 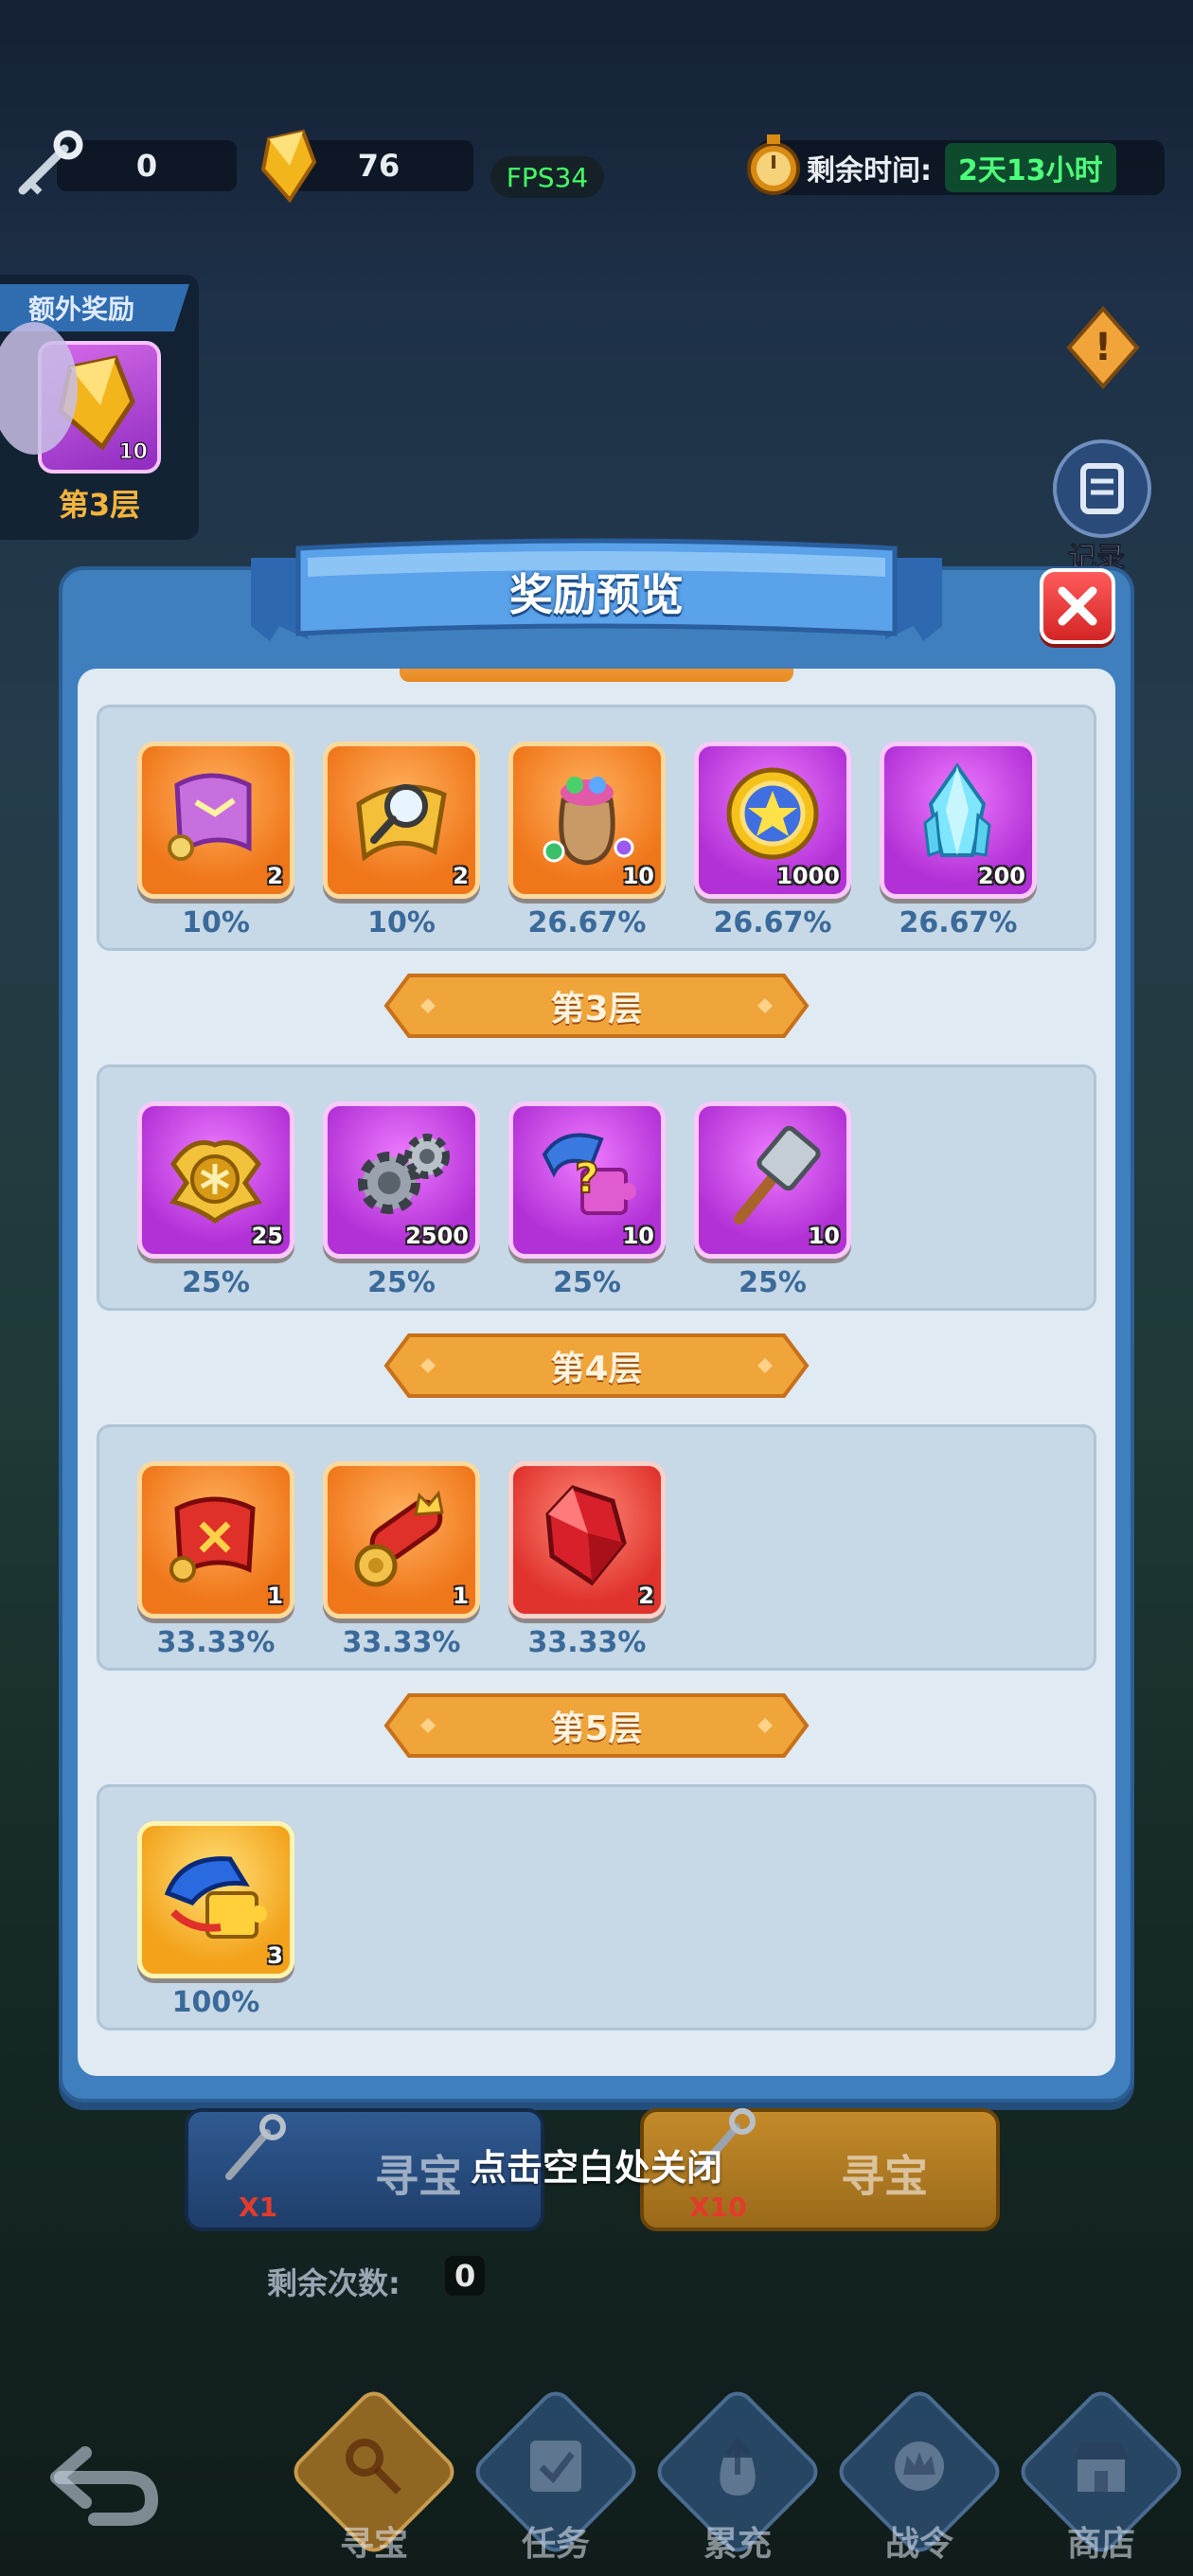 What do you see at coordinates (267, 1236) in the screenshot?
I see `reward-qty: 25` at bounding box center [267, 1236].